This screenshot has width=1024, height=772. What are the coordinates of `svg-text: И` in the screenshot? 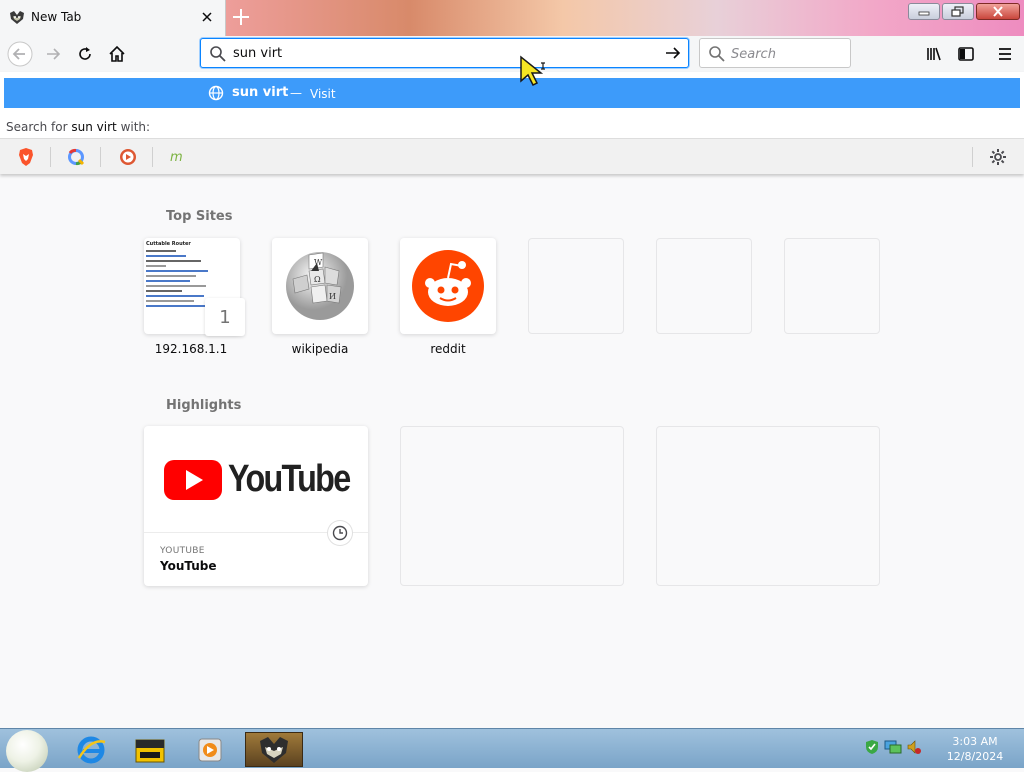 It's located at (332, 296).